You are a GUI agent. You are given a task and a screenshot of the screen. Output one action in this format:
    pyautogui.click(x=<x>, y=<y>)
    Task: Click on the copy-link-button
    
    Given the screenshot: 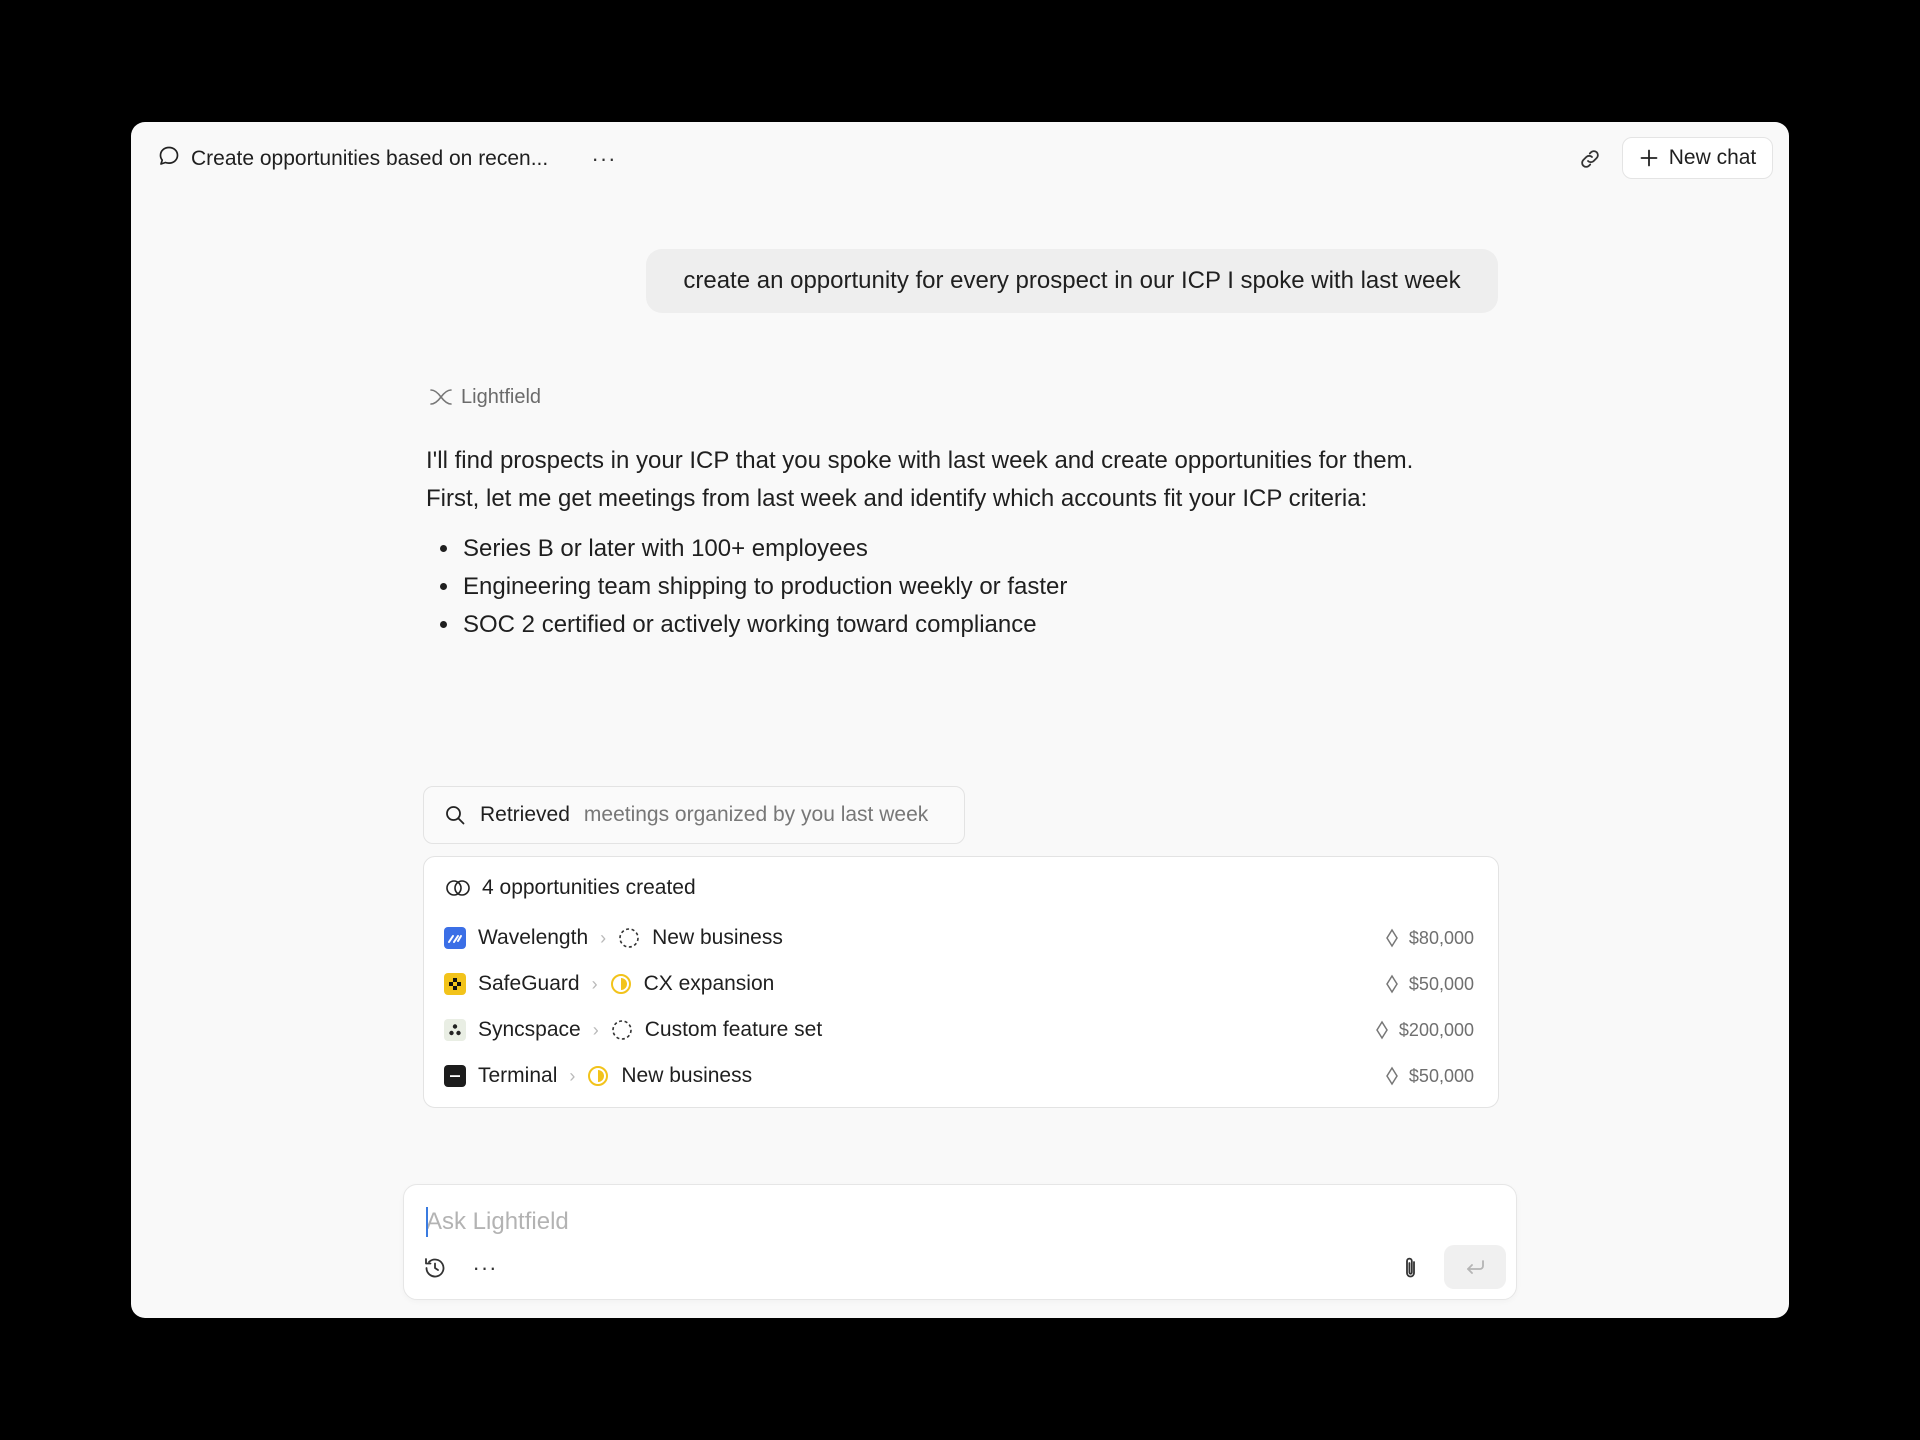 What is the action you would take?
    pyautogui.click(x=1590, y=159)
    